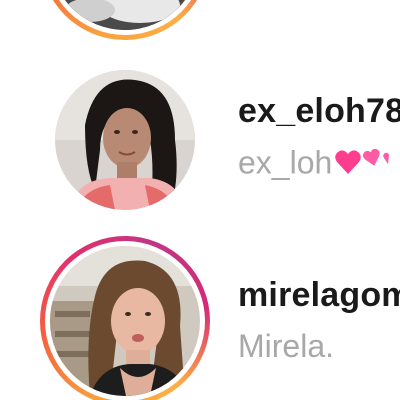 This screenshot has height=400, width=400. I want to click on profile-photo-pout-icon, so click(125, 321).